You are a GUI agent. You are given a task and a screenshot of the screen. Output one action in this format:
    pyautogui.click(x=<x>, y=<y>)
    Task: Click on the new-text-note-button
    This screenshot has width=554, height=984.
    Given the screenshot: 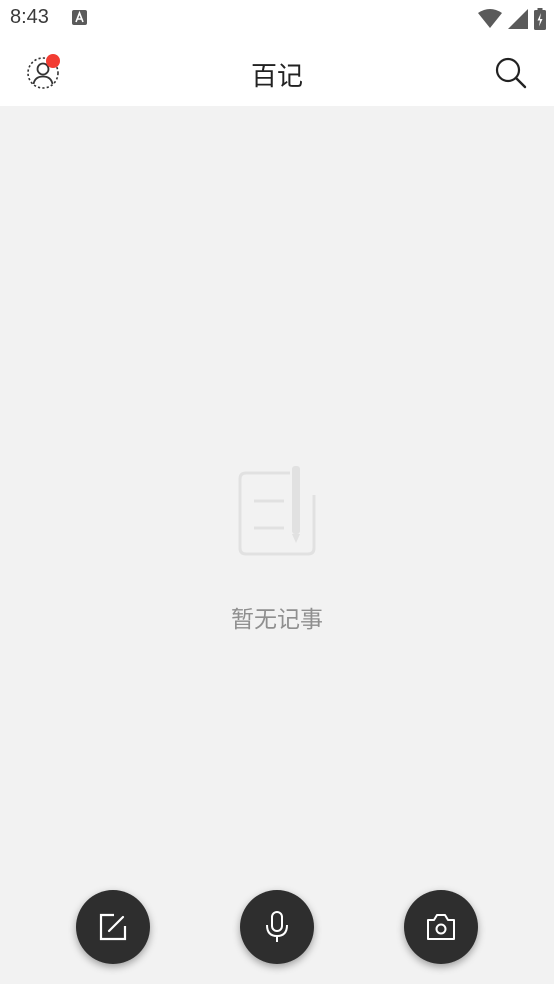 What is the action you would take?
    pyautogui.click(x=113, y=927)
    